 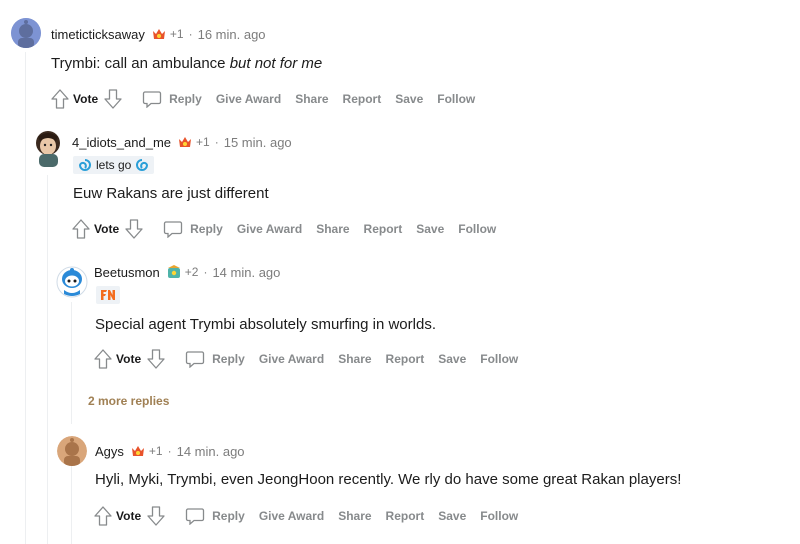 I want to click on username: Agys, so click(x=109, y=451).